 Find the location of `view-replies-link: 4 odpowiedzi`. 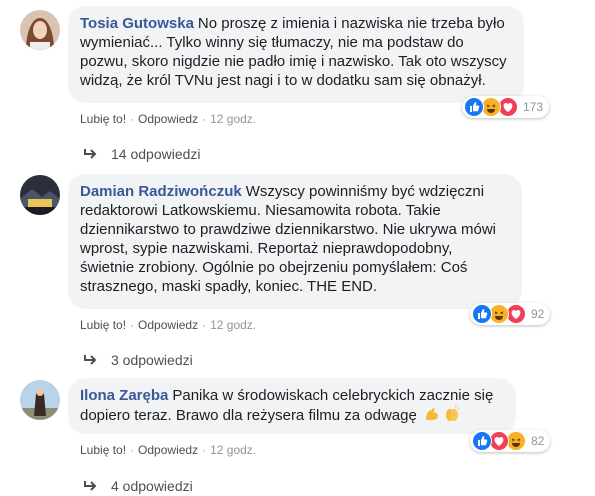

view-replies-link: 4 odpowiedzi is located at coordinates (138, 486).